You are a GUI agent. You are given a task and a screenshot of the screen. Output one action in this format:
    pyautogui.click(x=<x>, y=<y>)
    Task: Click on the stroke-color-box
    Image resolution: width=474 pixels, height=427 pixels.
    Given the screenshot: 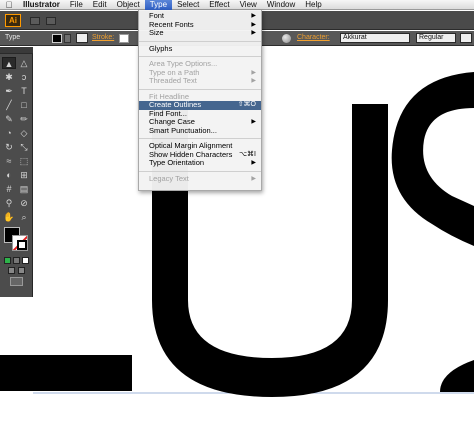 What is the action you would take?
    pyautogui.click(x=20, y=243)
    